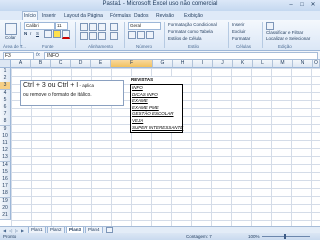 The height and width of the screenshot is (240, 320). What do you see at coordinates (93, 36) in the screenshot?
I see `align-center-icon` at bounding box center [93, 36].